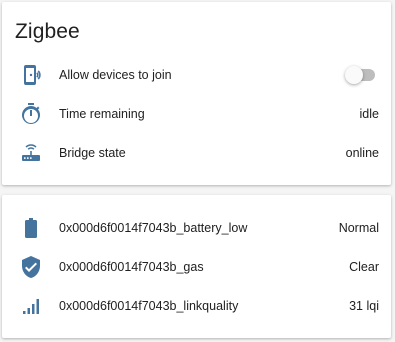  I want to click on shield-check-icon, so click(31, 267).